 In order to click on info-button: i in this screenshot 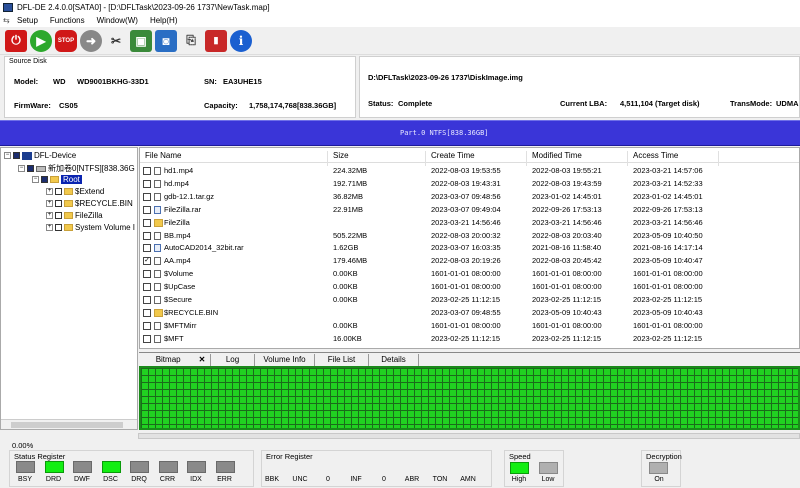, I will do `click(241, 40)`.